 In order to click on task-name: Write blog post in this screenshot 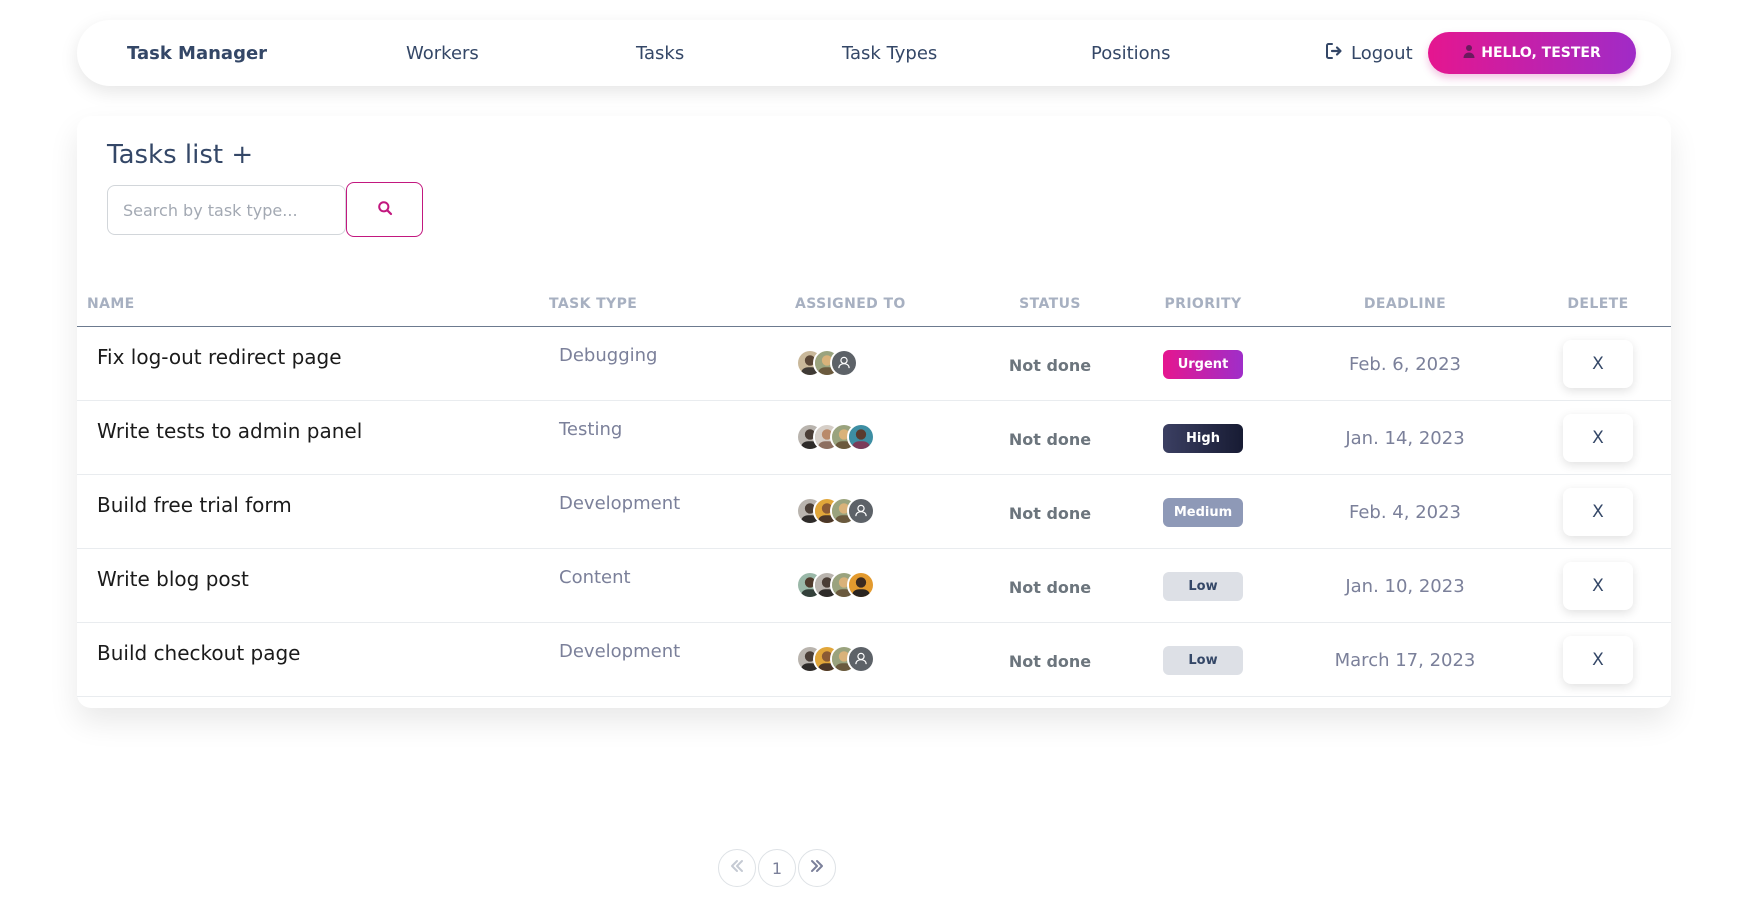, I will do `click(173, 579)`.